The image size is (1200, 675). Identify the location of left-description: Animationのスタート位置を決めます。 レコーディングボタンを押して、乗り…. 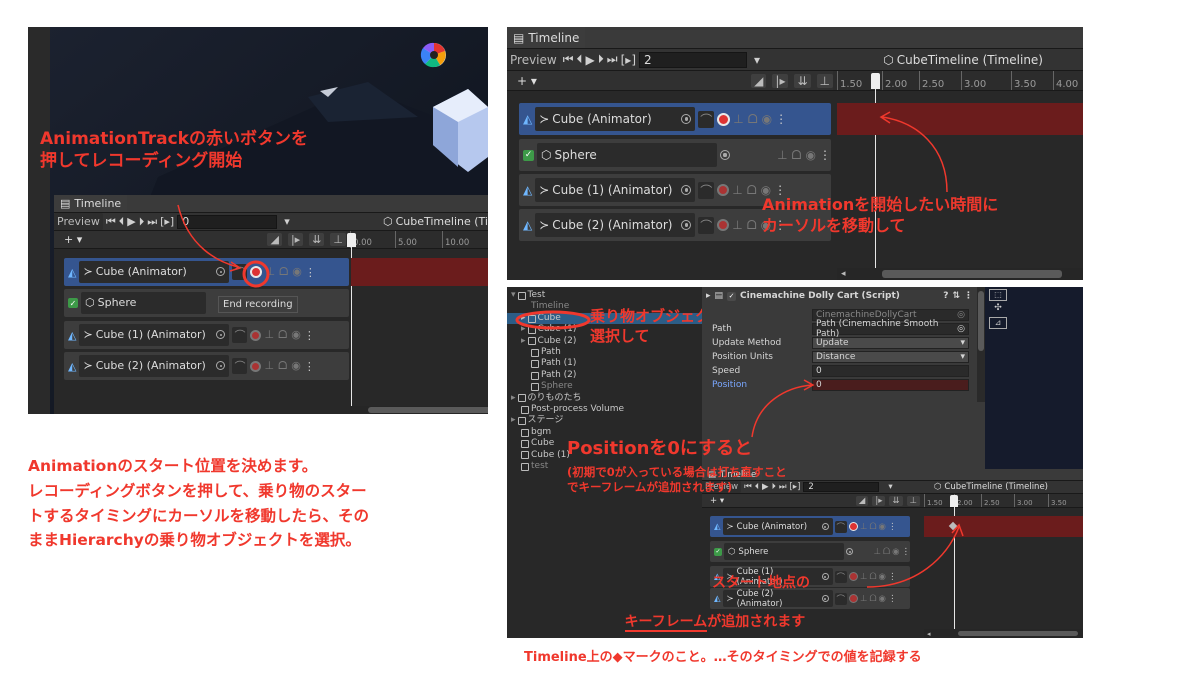
(199, 503).